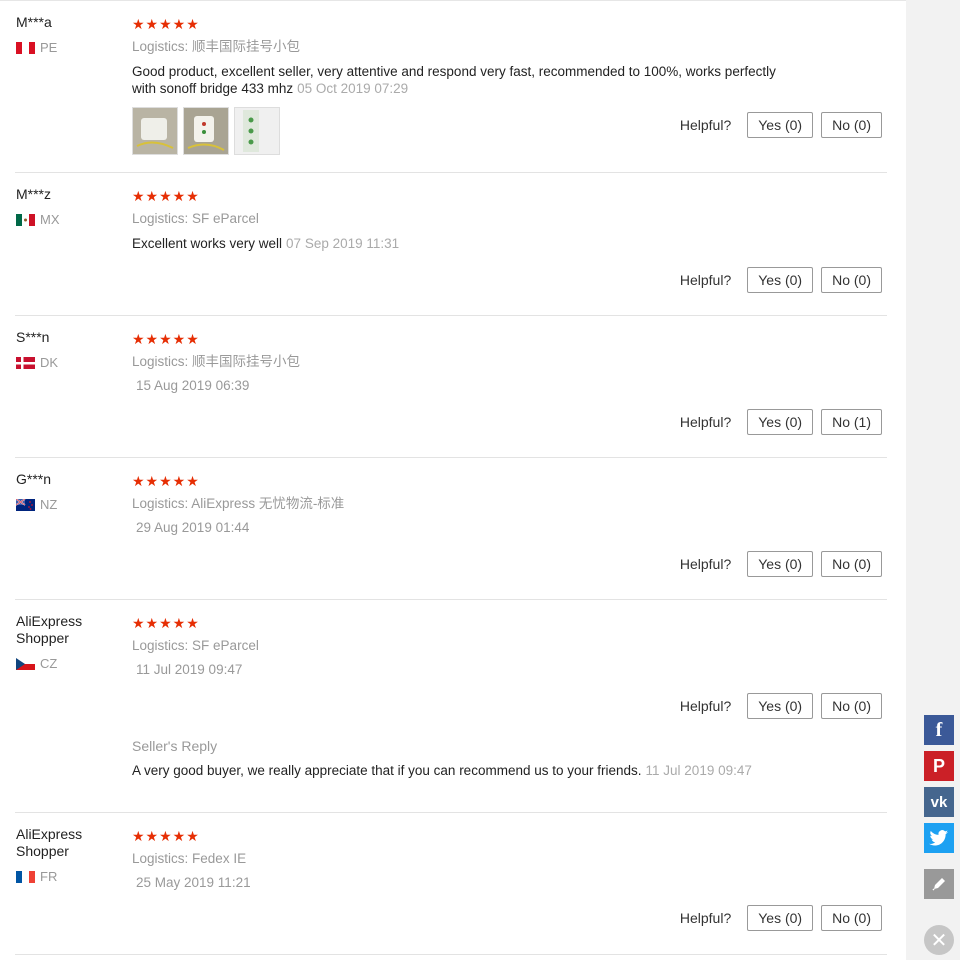 The width and height of the screenshot is (960, 960). What do you see at coordinates (66, 34) in the screenshot?
I see `reviewer-info: M***a PE` at bounding box center [66, 34].